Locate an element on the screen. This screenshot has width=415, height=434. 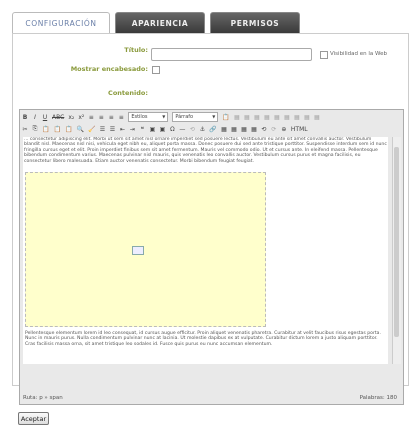
link-icon: 🔗 is located at coordinates (212, 129).